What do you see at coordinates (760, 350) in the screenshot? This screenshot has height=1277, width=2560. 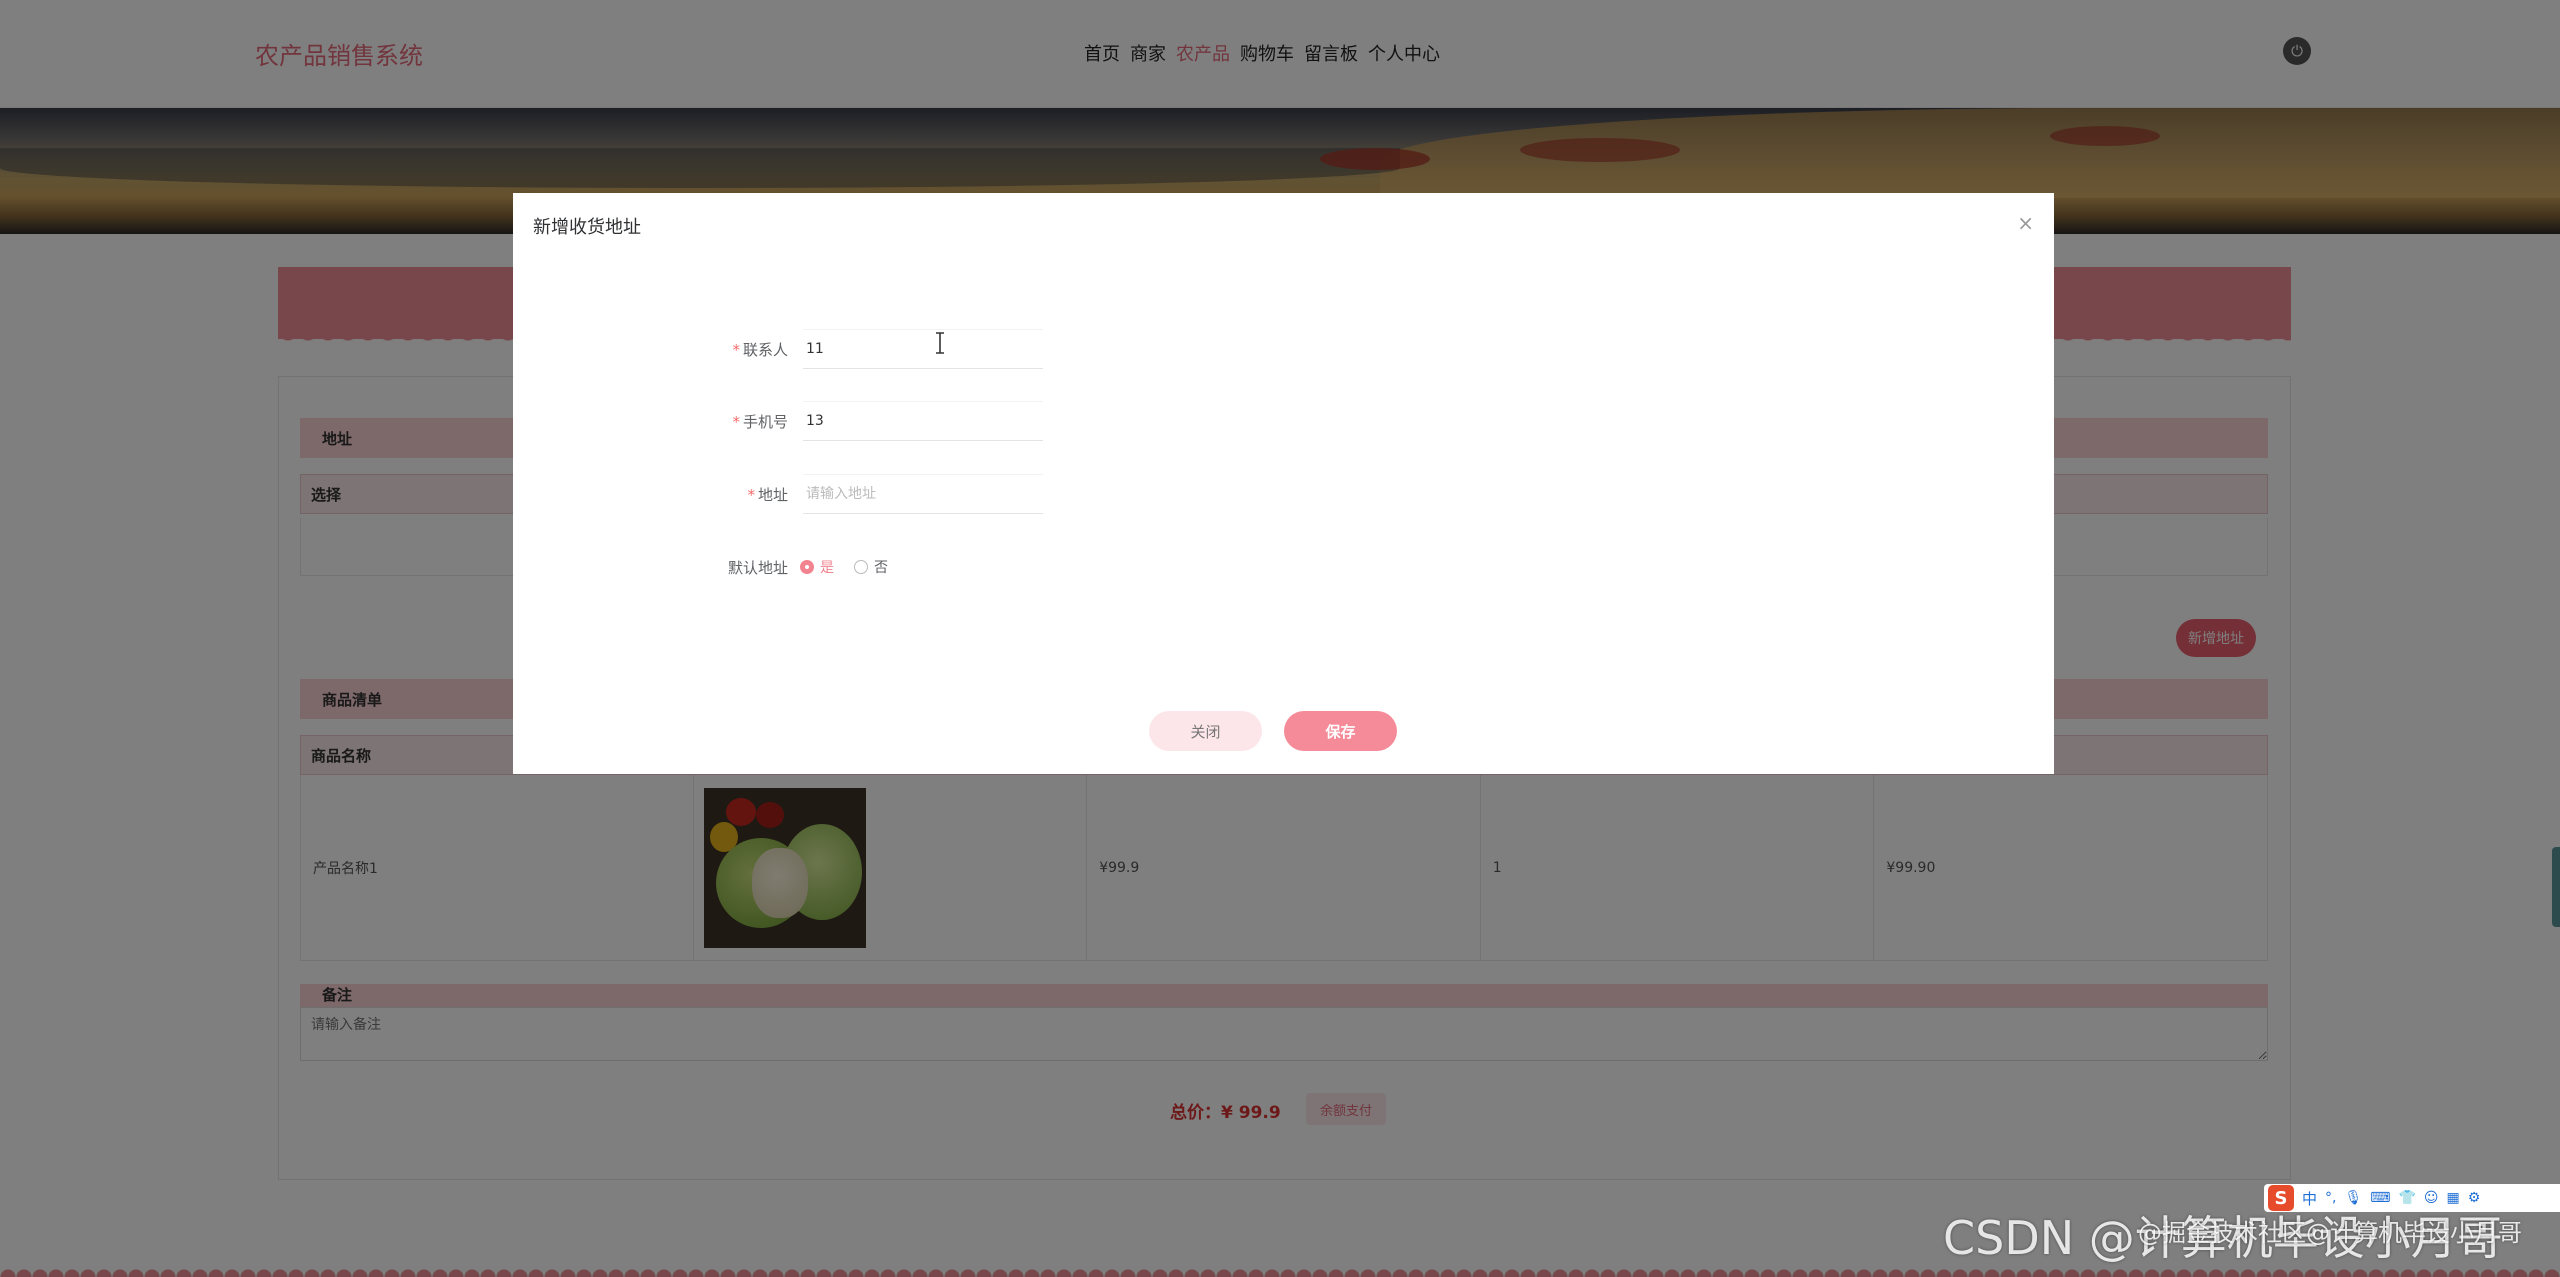 I see `contact-label: * 联系人` at bounding box center [760, 350].